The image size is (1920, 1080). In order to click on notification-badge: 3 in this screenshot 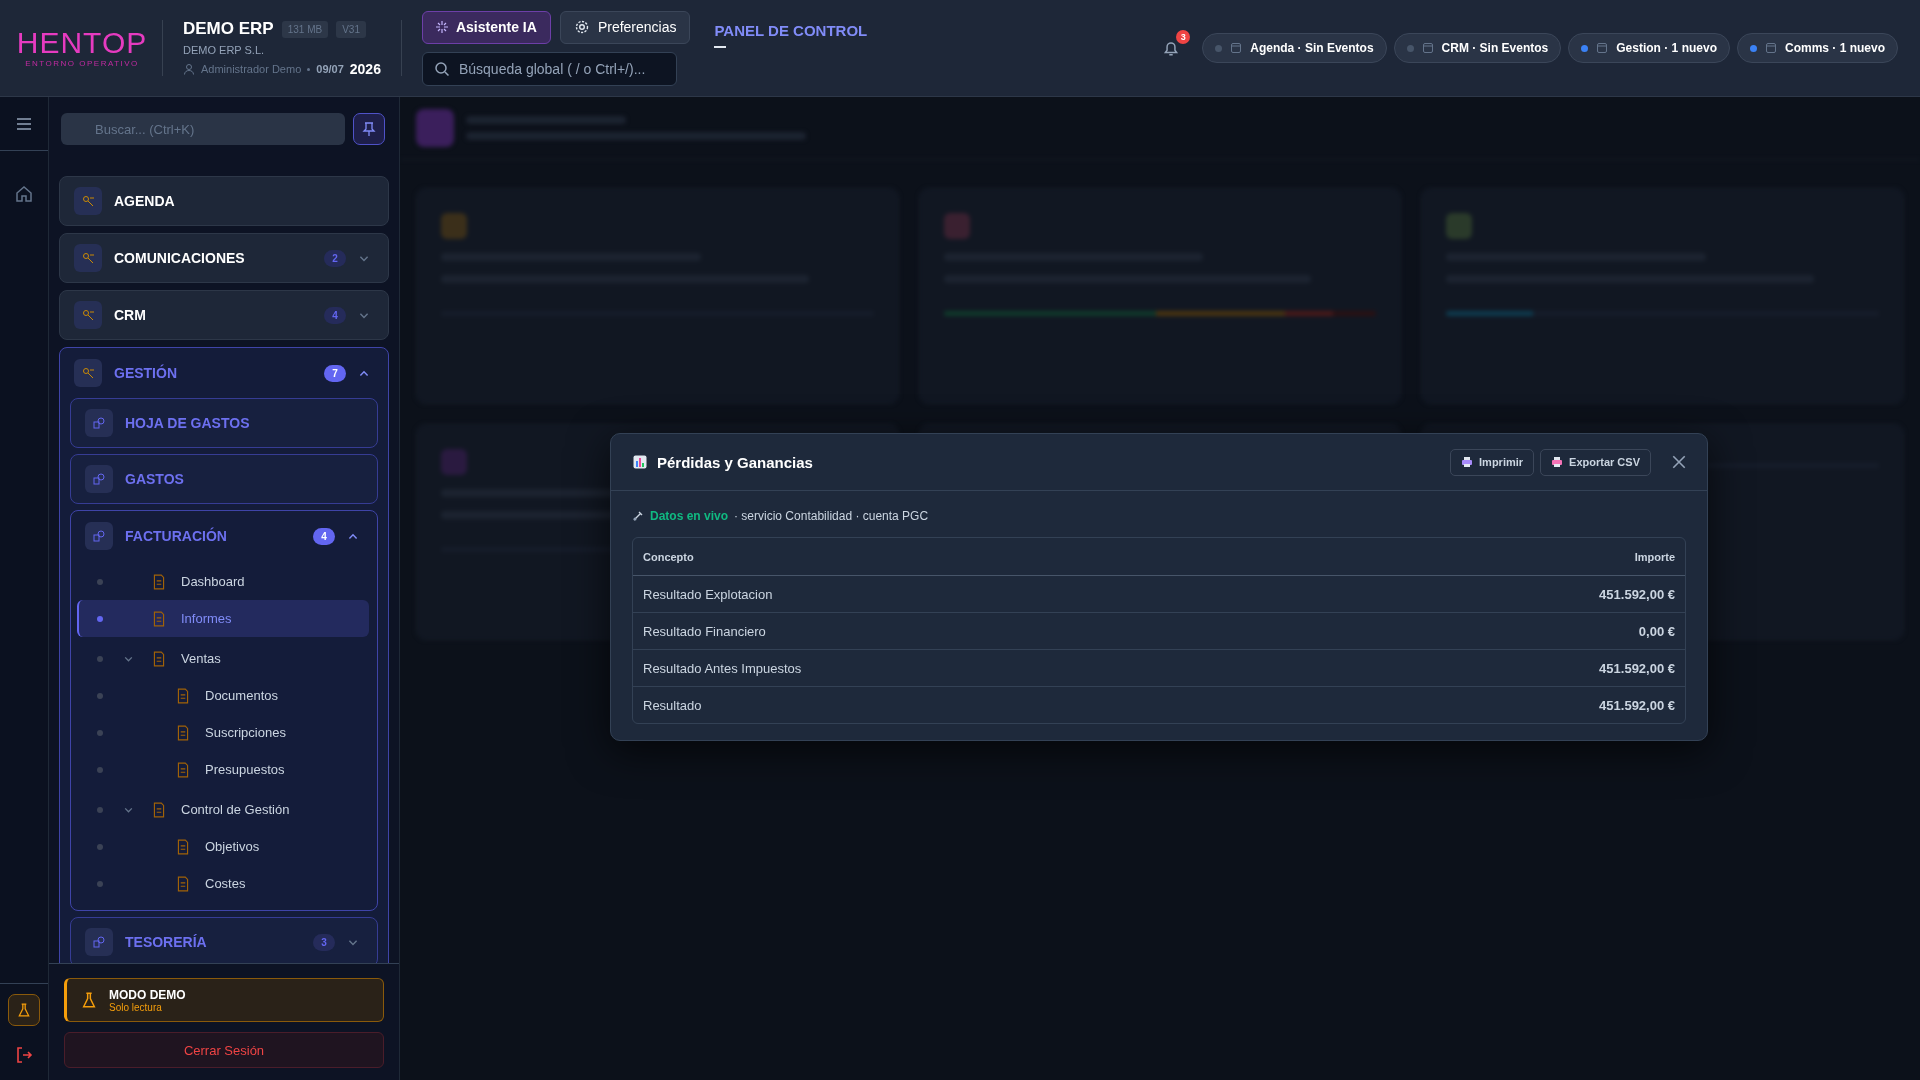, I will do `click(1183, 37)`.